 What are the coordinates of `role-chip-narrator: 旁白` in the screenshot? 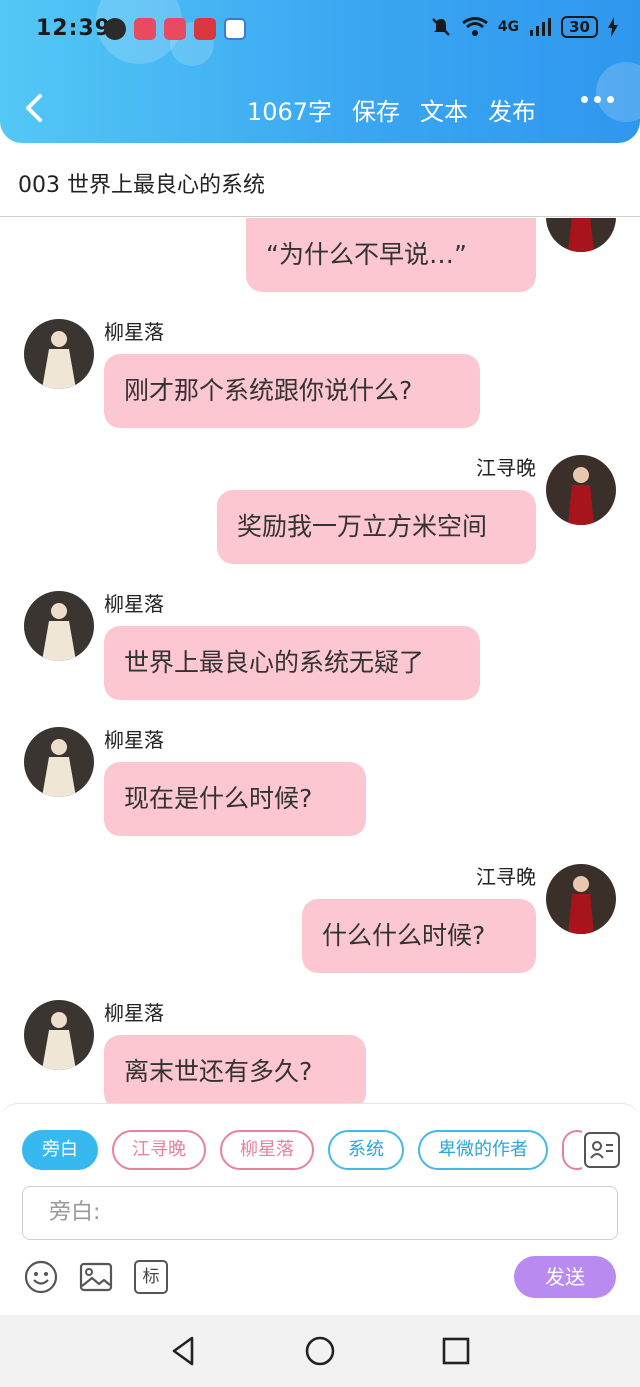 It's located at (60, 1150).